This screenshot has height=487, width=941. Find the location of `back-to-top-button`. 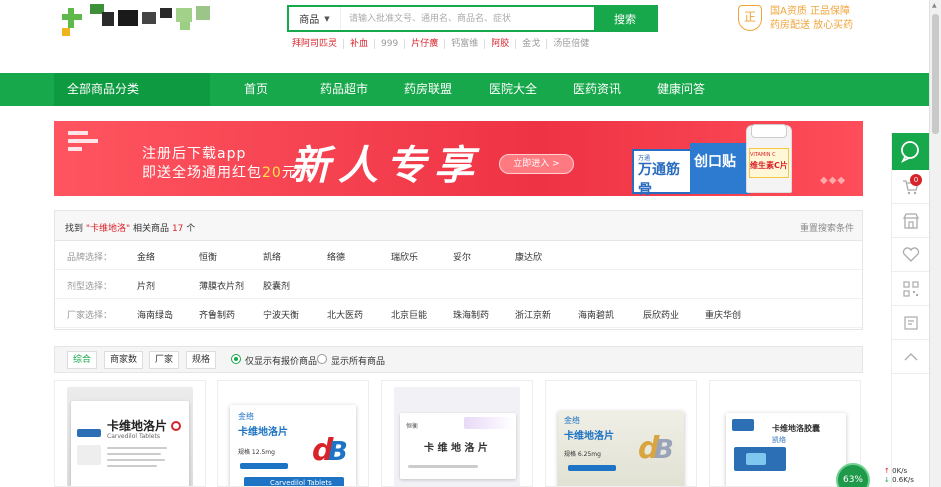

back-to-top-button is located at coordinates (910, 357).